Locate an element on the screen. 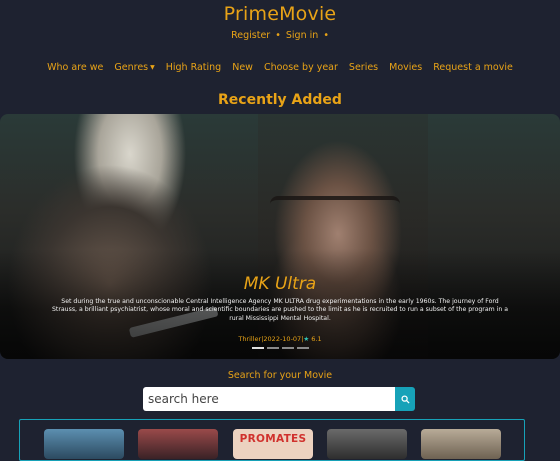 Image resolution: width=560 pixels, height=461 pixels. poster-title: PROMATES is located at coordinates (273, 439).